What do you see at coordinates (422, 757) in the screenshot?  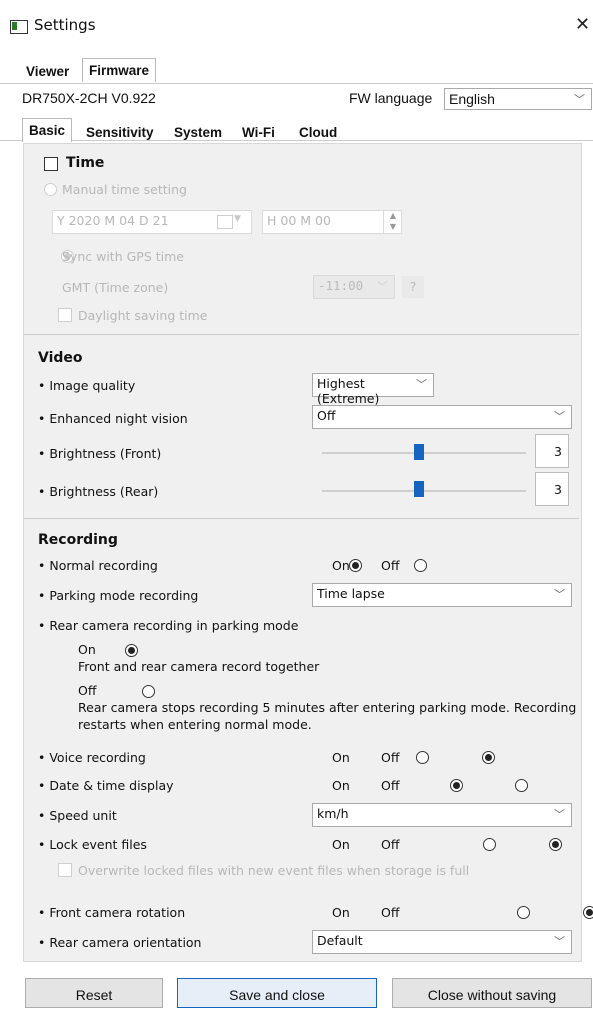 I see `voice-on-radio` at bounding box center [422, 757].